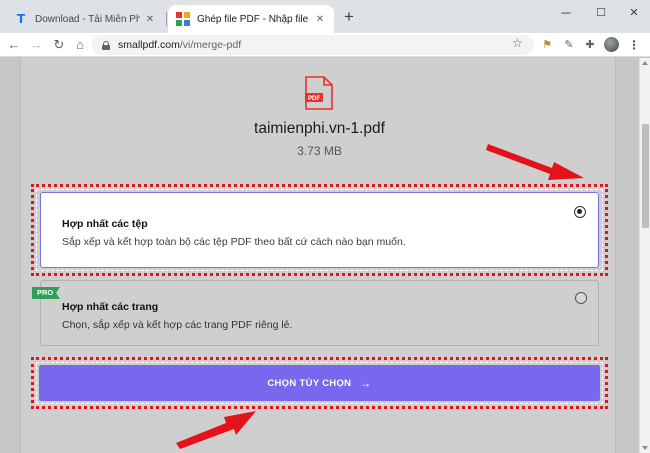 The height and width of the screenshot is (453, 650). I want to click on bookmark-star-icon: ☆, so click(517, 43).